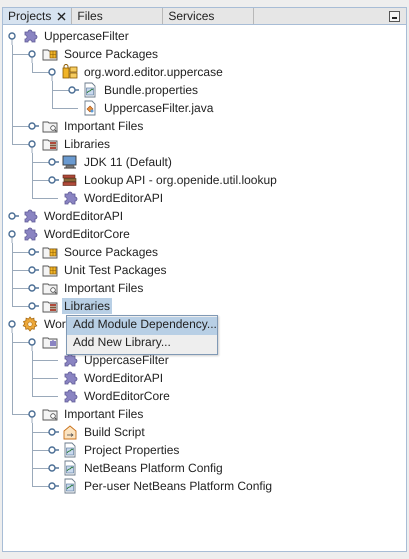  Describe the element at coordinates (61, 16) in the screenshot. I see `close-icon` at that location.